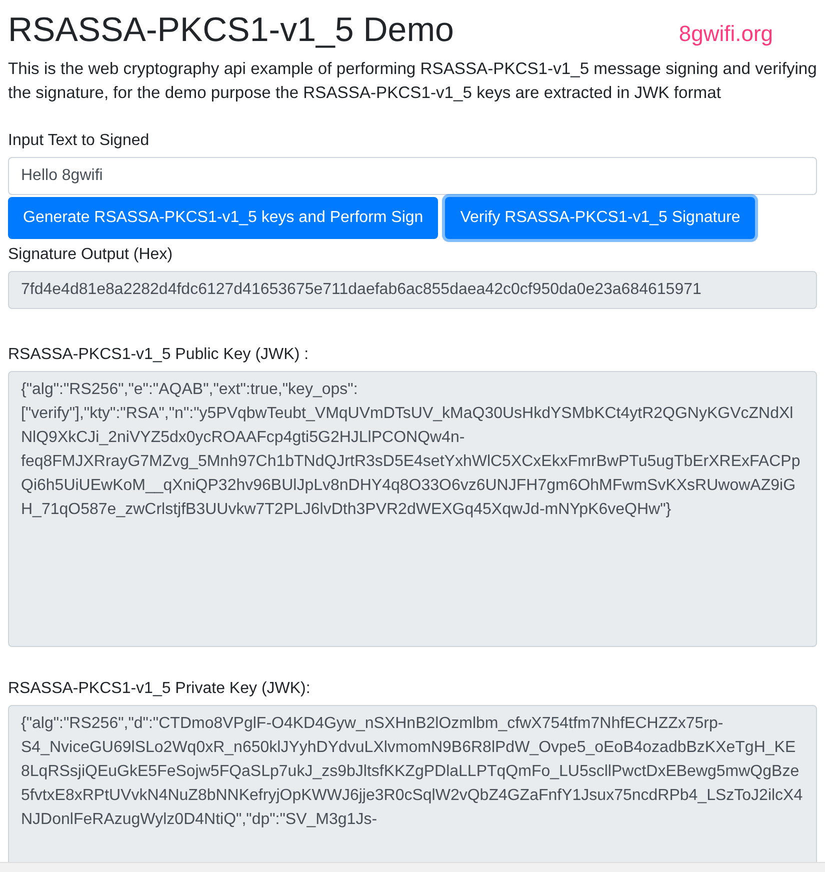  What do you see at coordinates (412, 175) in the screenshot?
I see `input-field: Hello 8gwifi` at bounding box center [412, 175].